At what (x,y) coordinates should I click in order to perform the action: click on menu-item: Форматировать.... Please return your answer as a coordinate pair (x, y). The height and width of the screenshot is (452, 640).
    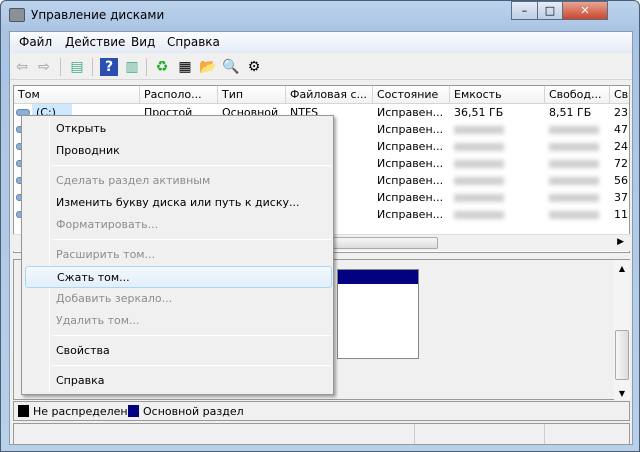
    Looking at the image, I should click on (107, 224).